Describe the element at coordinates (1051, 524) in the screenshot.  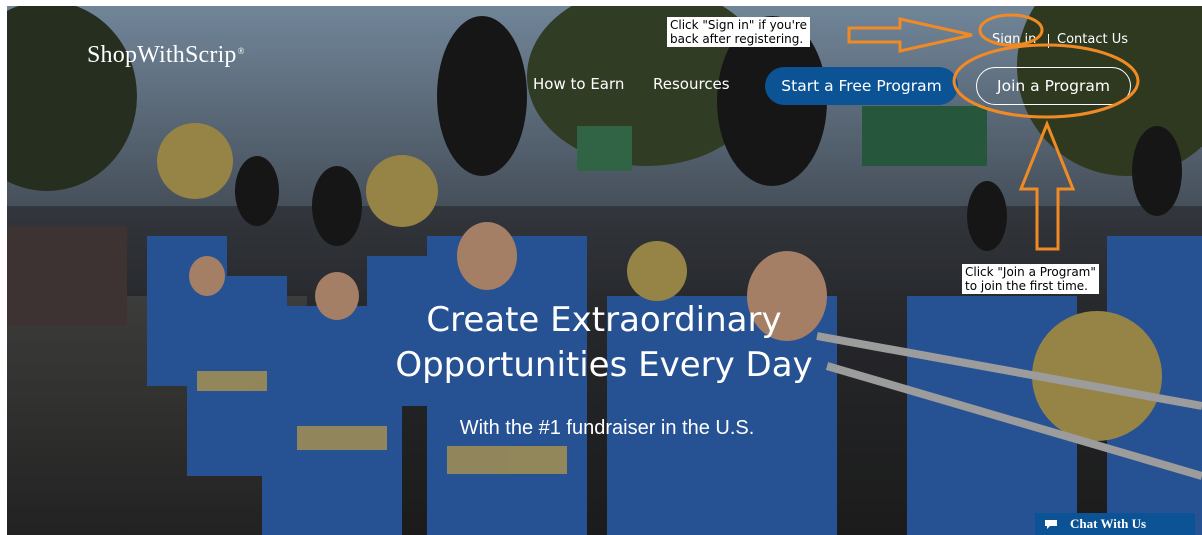
I see `chat-bubble-icon` at that location.